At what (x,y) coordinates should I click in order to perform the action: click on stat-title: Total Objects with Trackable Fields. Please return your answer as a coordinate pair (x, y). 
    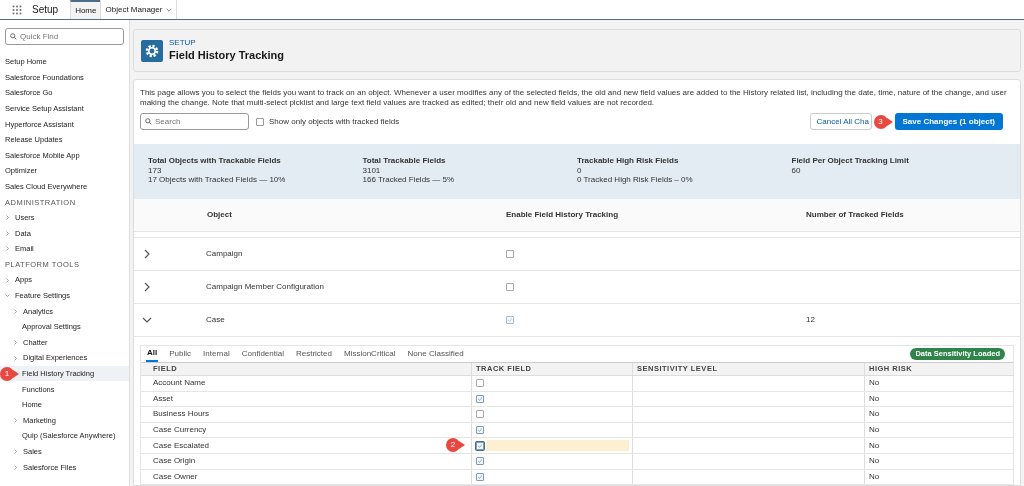
    Looking at the image, I should click on (215, 161).